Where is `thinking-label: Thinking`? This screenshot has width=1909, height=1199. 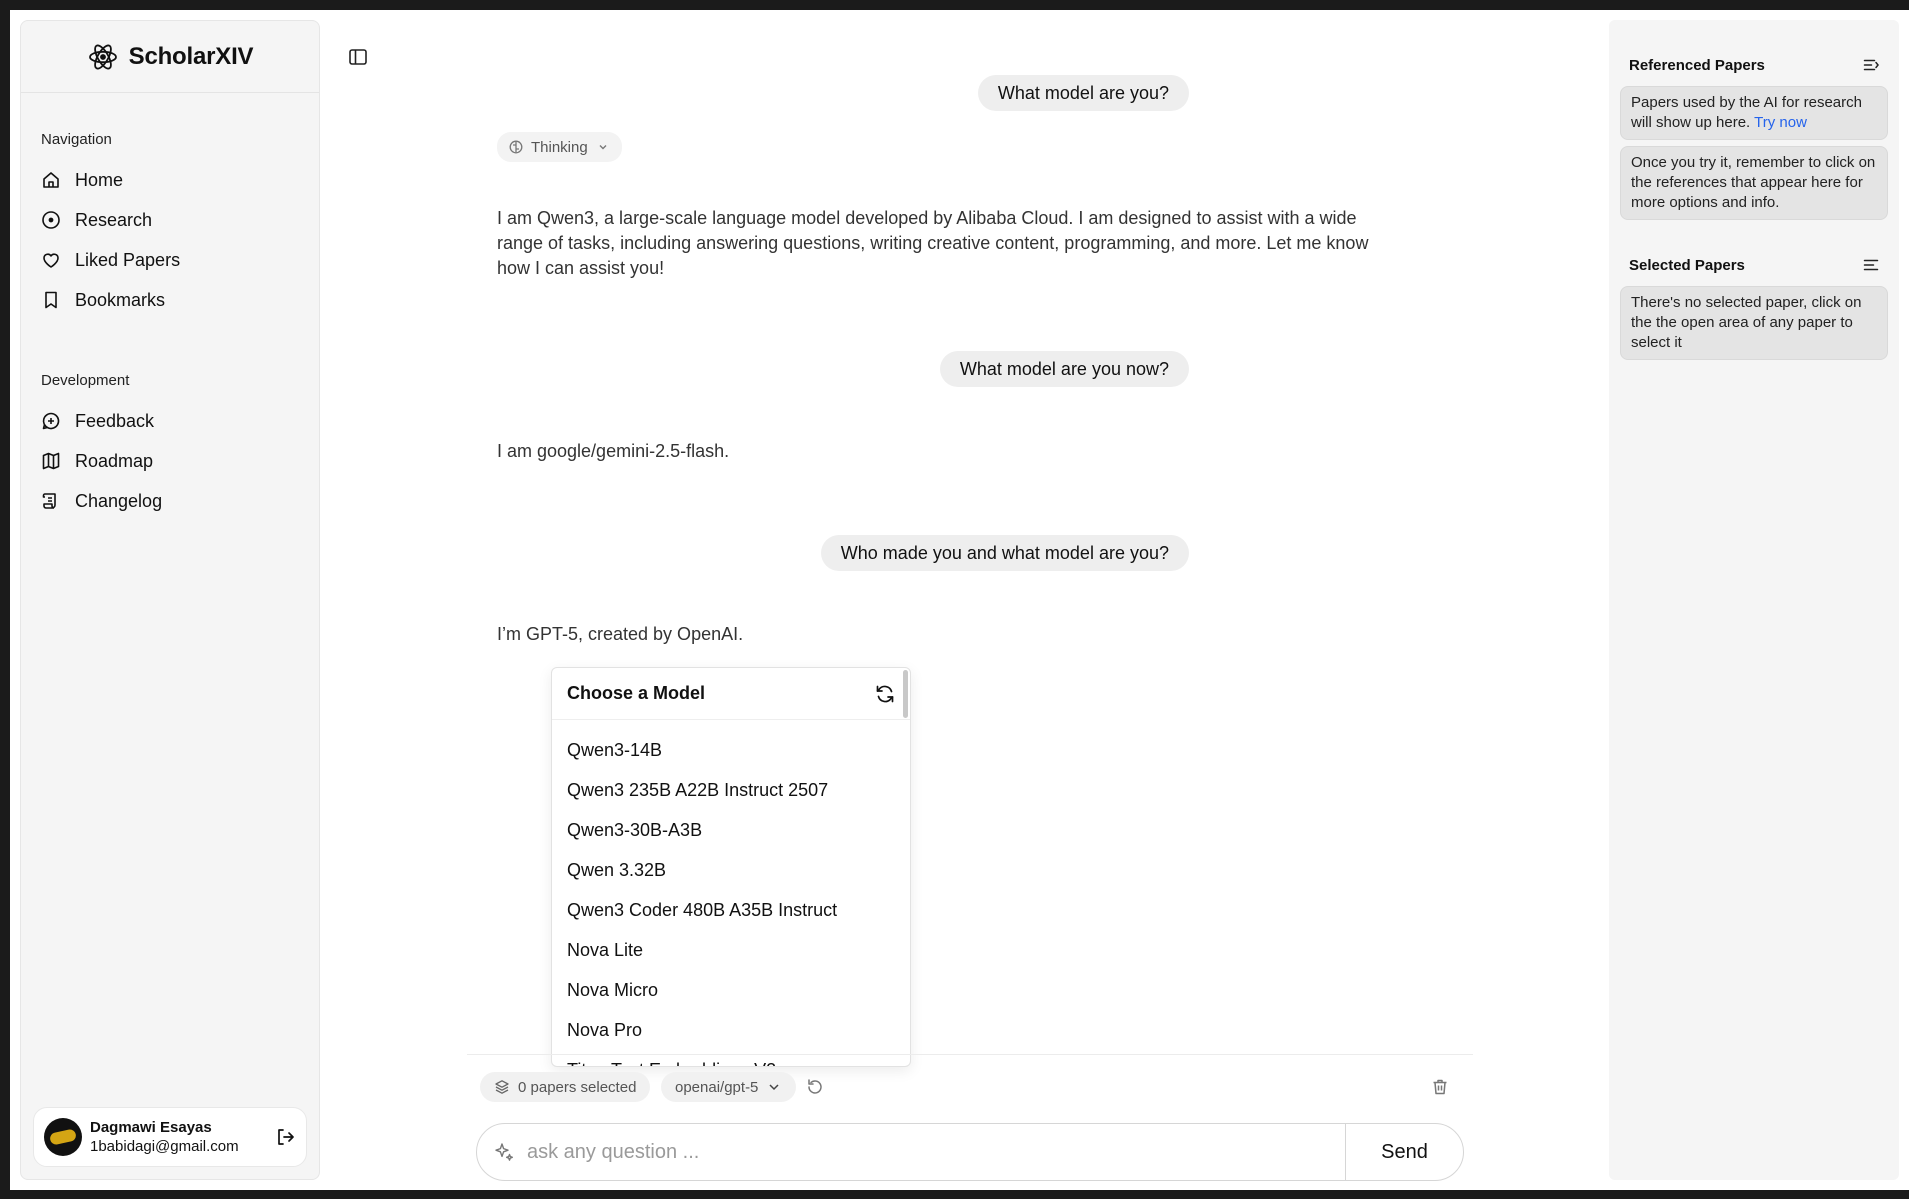
thinking-label: Thinking is located at coordinates (559, 147).